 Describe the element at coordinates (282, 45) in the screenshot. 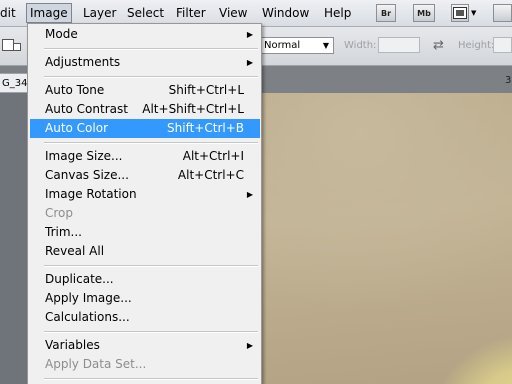

I see `blend-mode-value: Normal` at that location.